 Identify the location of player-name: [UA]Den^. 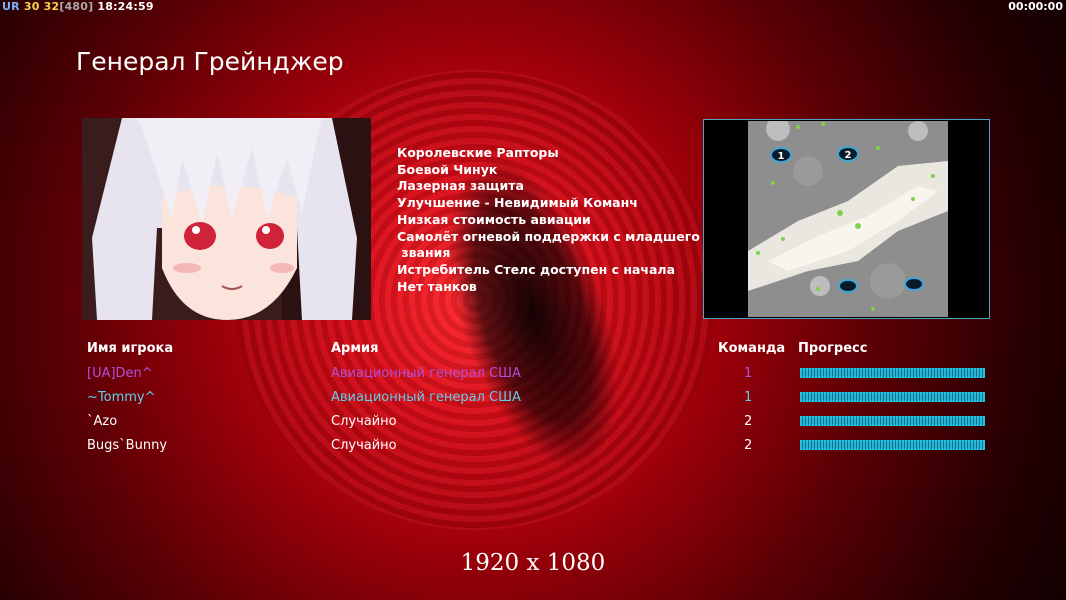
(120, 373).